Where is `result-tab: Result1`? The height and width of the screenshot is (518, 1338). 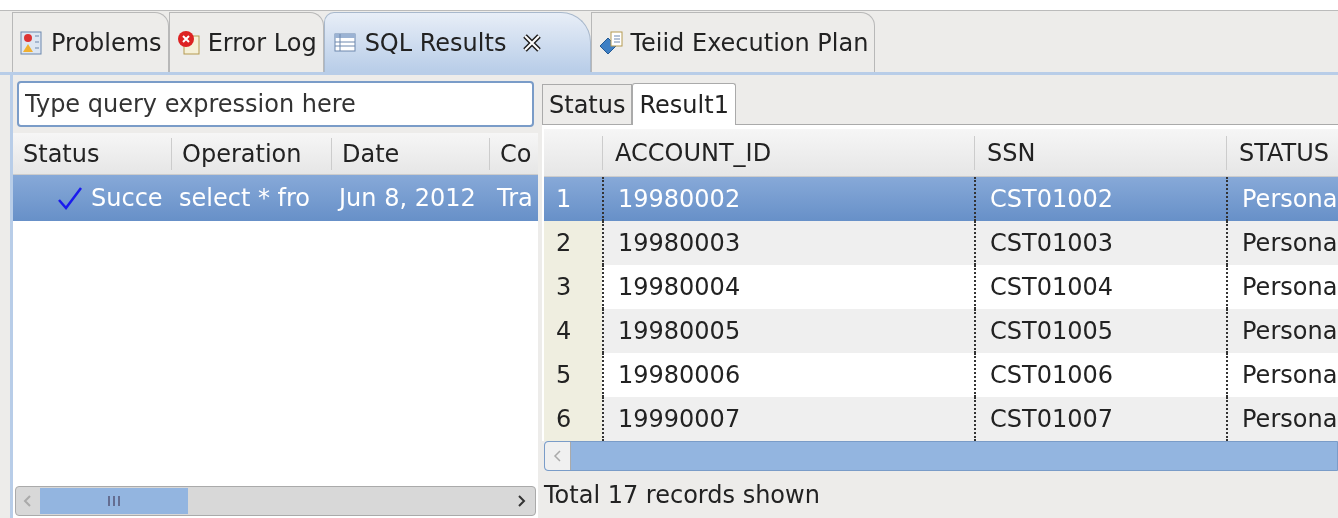
result-tab: Result1 is located at coordinates (684, 104).